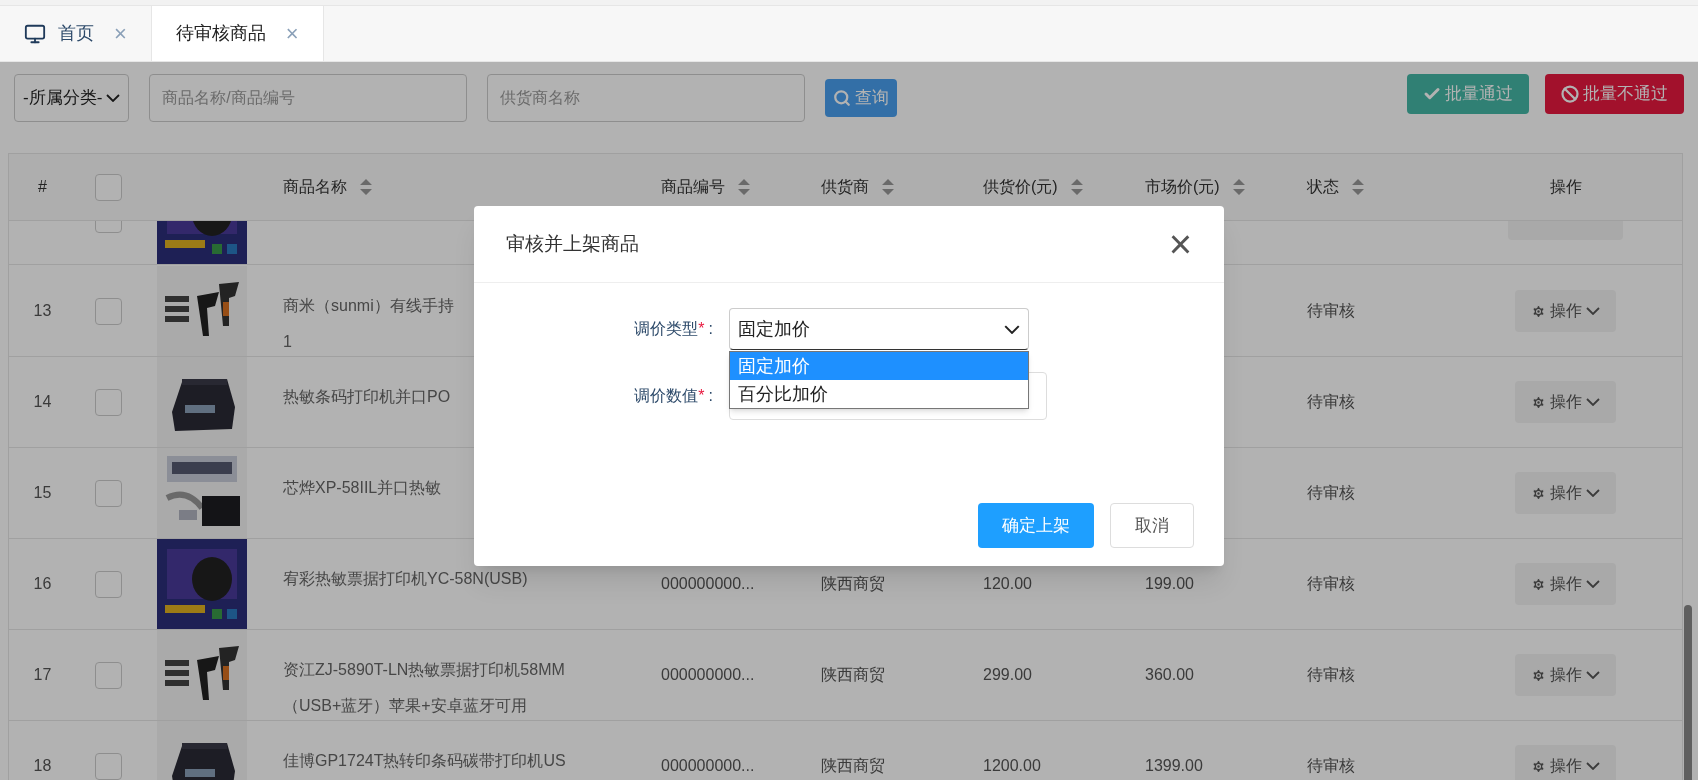 This screenshot has width=1698, height=780. What do you see at coordinates (693, 187) in the screenshot?
I see `column-header: 商品编号` at bounding box center [693, 187].